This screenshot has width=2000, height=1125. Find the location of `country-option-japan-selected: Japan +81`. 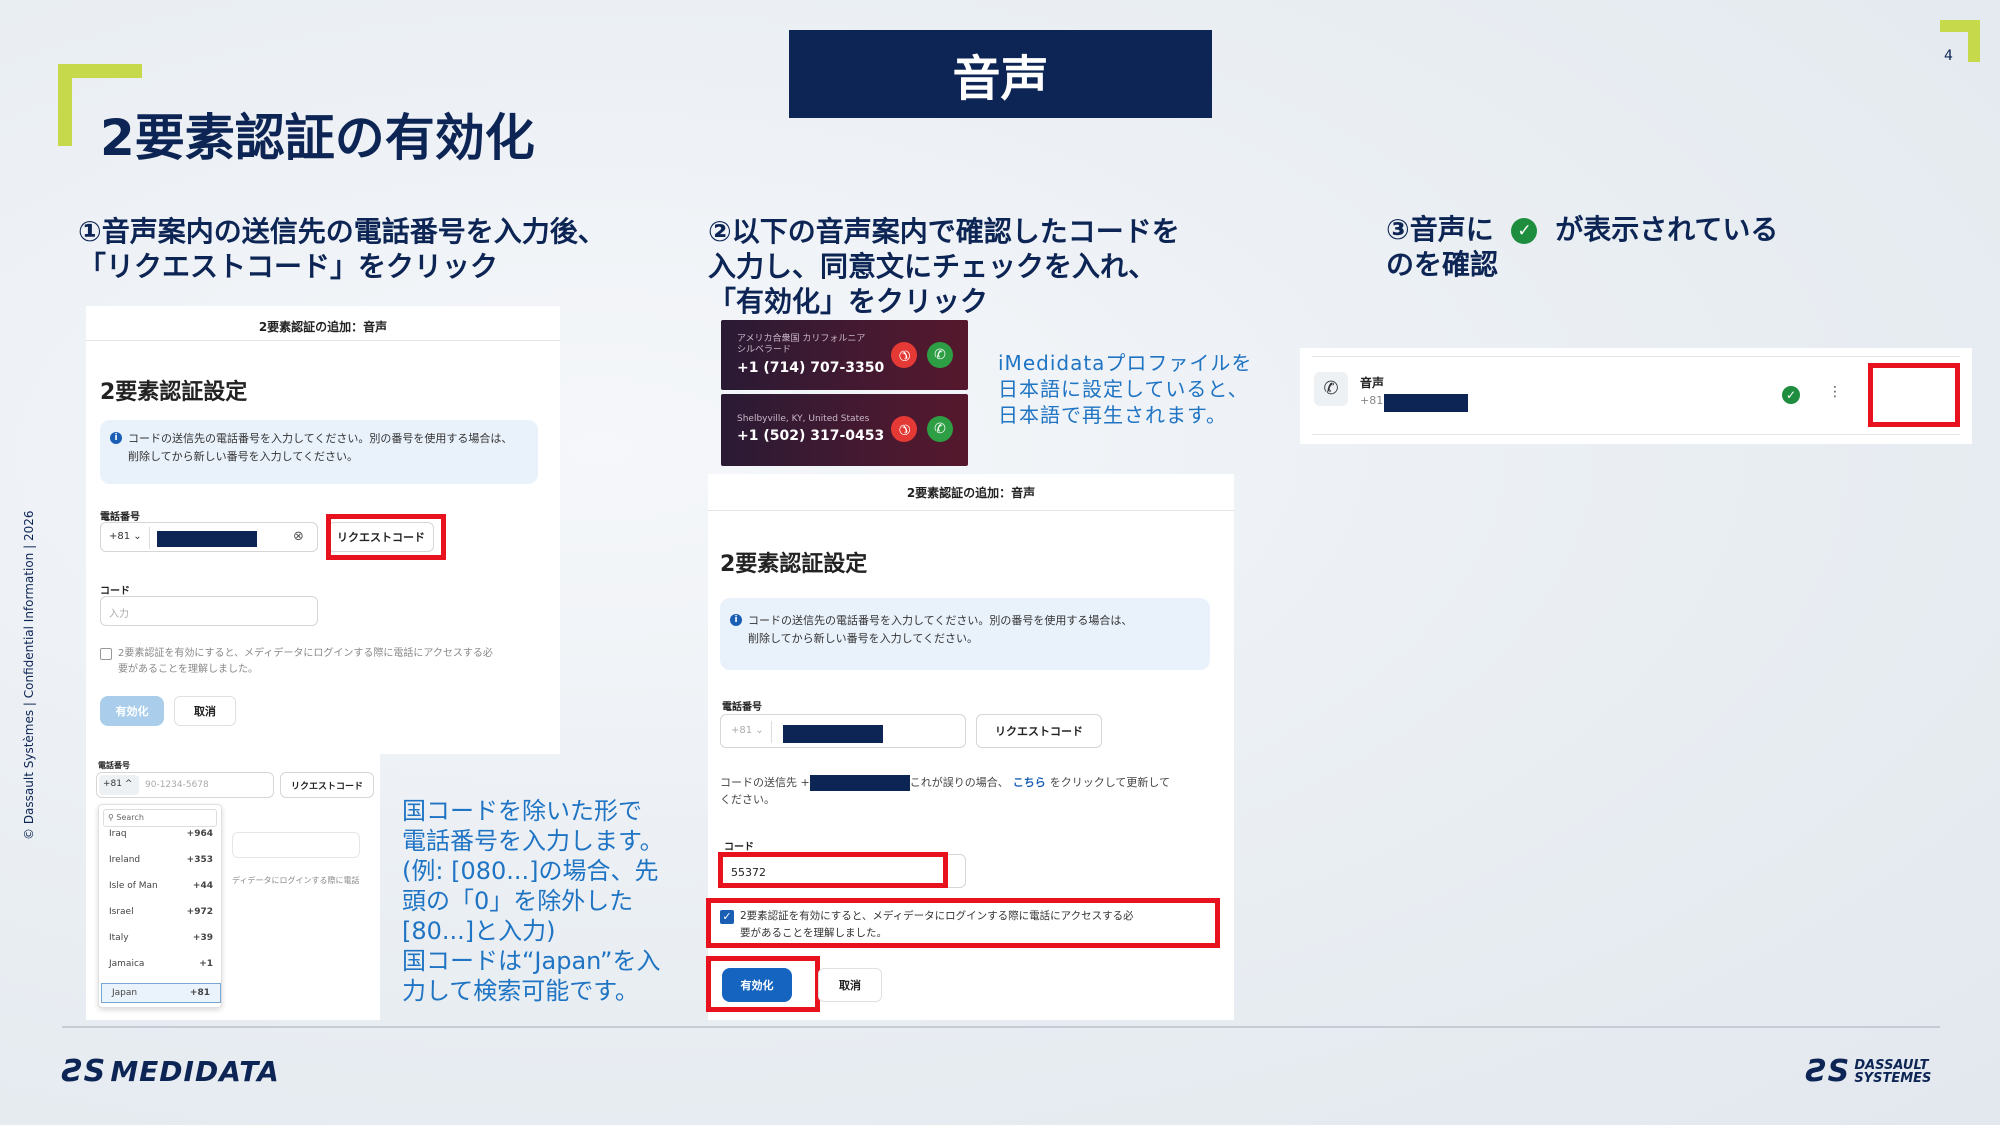

country-option-japan-selected: Japan +81 is located at coordinates (161, 993).